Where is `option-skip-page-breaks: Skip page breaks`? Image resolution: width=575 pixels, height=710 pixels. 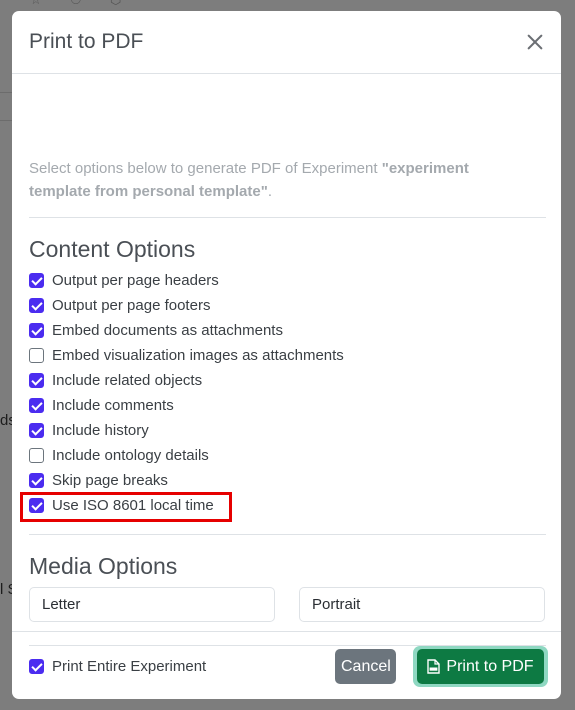 option-skip-page-breaks: Skip page breaks is located at coordinates (98, 480).